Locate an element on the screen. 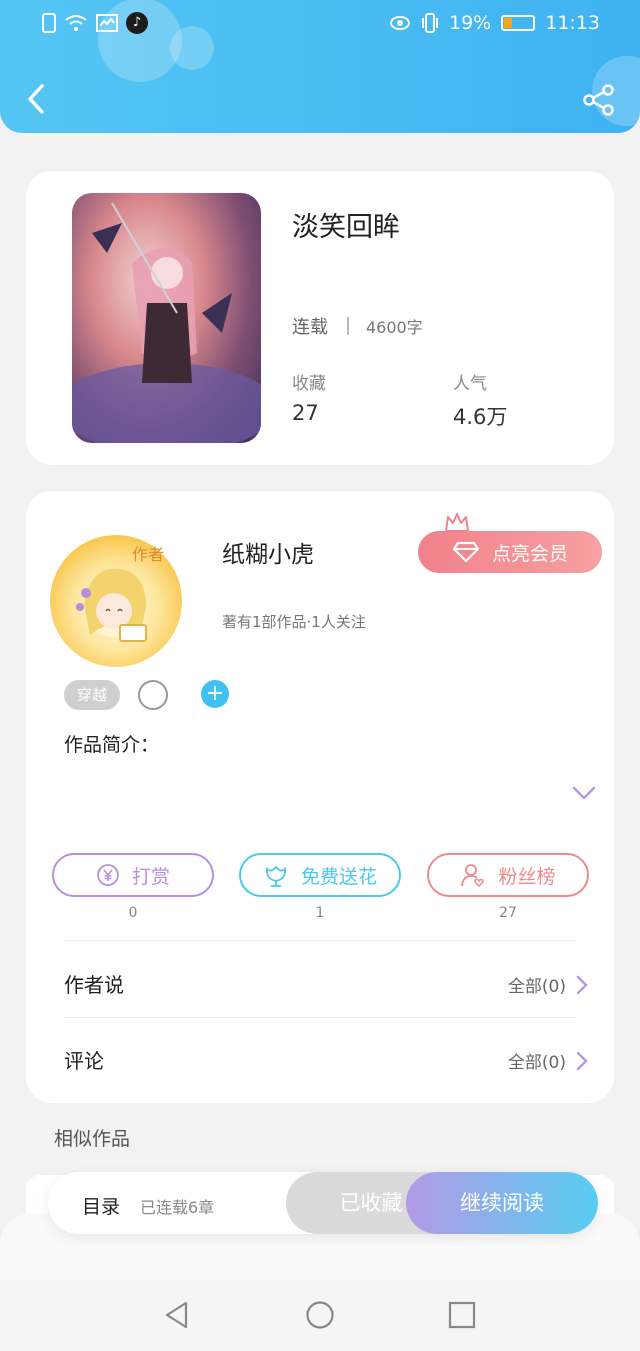  popularity-label: 人气 is located at coordinates (470, 384).